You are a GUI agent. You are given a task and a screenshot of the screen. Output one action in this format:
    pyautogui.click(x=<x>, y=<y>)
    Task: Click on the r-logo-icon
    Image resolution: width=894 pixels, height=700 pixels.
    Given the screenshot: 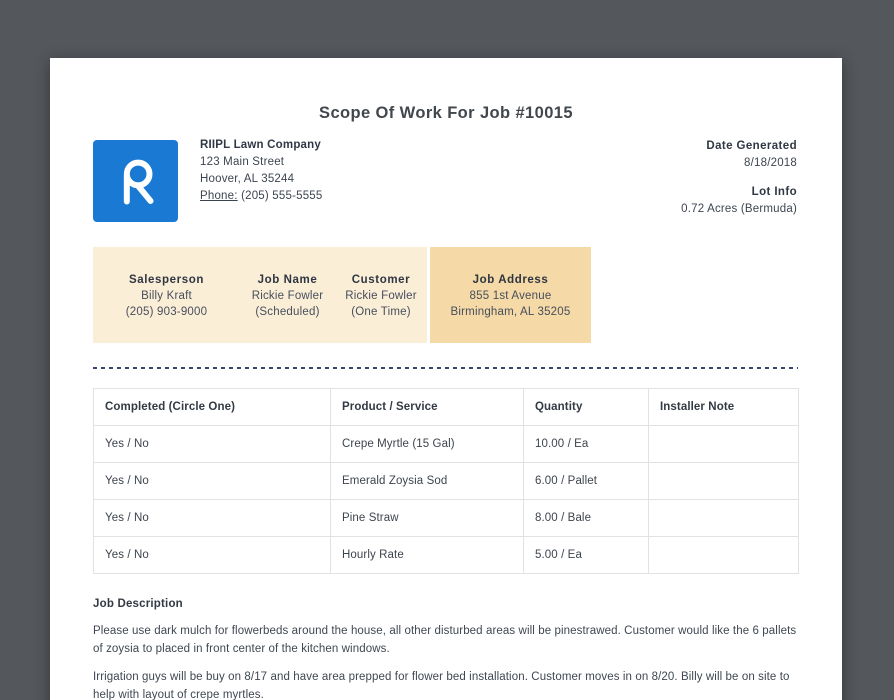 What is the action you would take?
    pyautogui.click(x=138, y=182)
    